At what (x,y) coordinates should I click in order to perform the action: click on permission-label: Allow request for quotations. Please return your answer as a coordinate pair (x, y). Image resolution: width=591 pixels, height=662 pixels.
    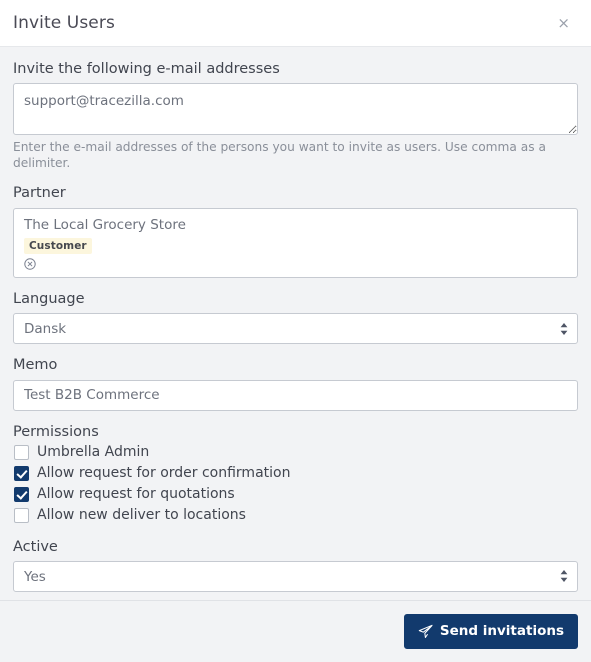
    Looking at the image, I should click on (136, 494).